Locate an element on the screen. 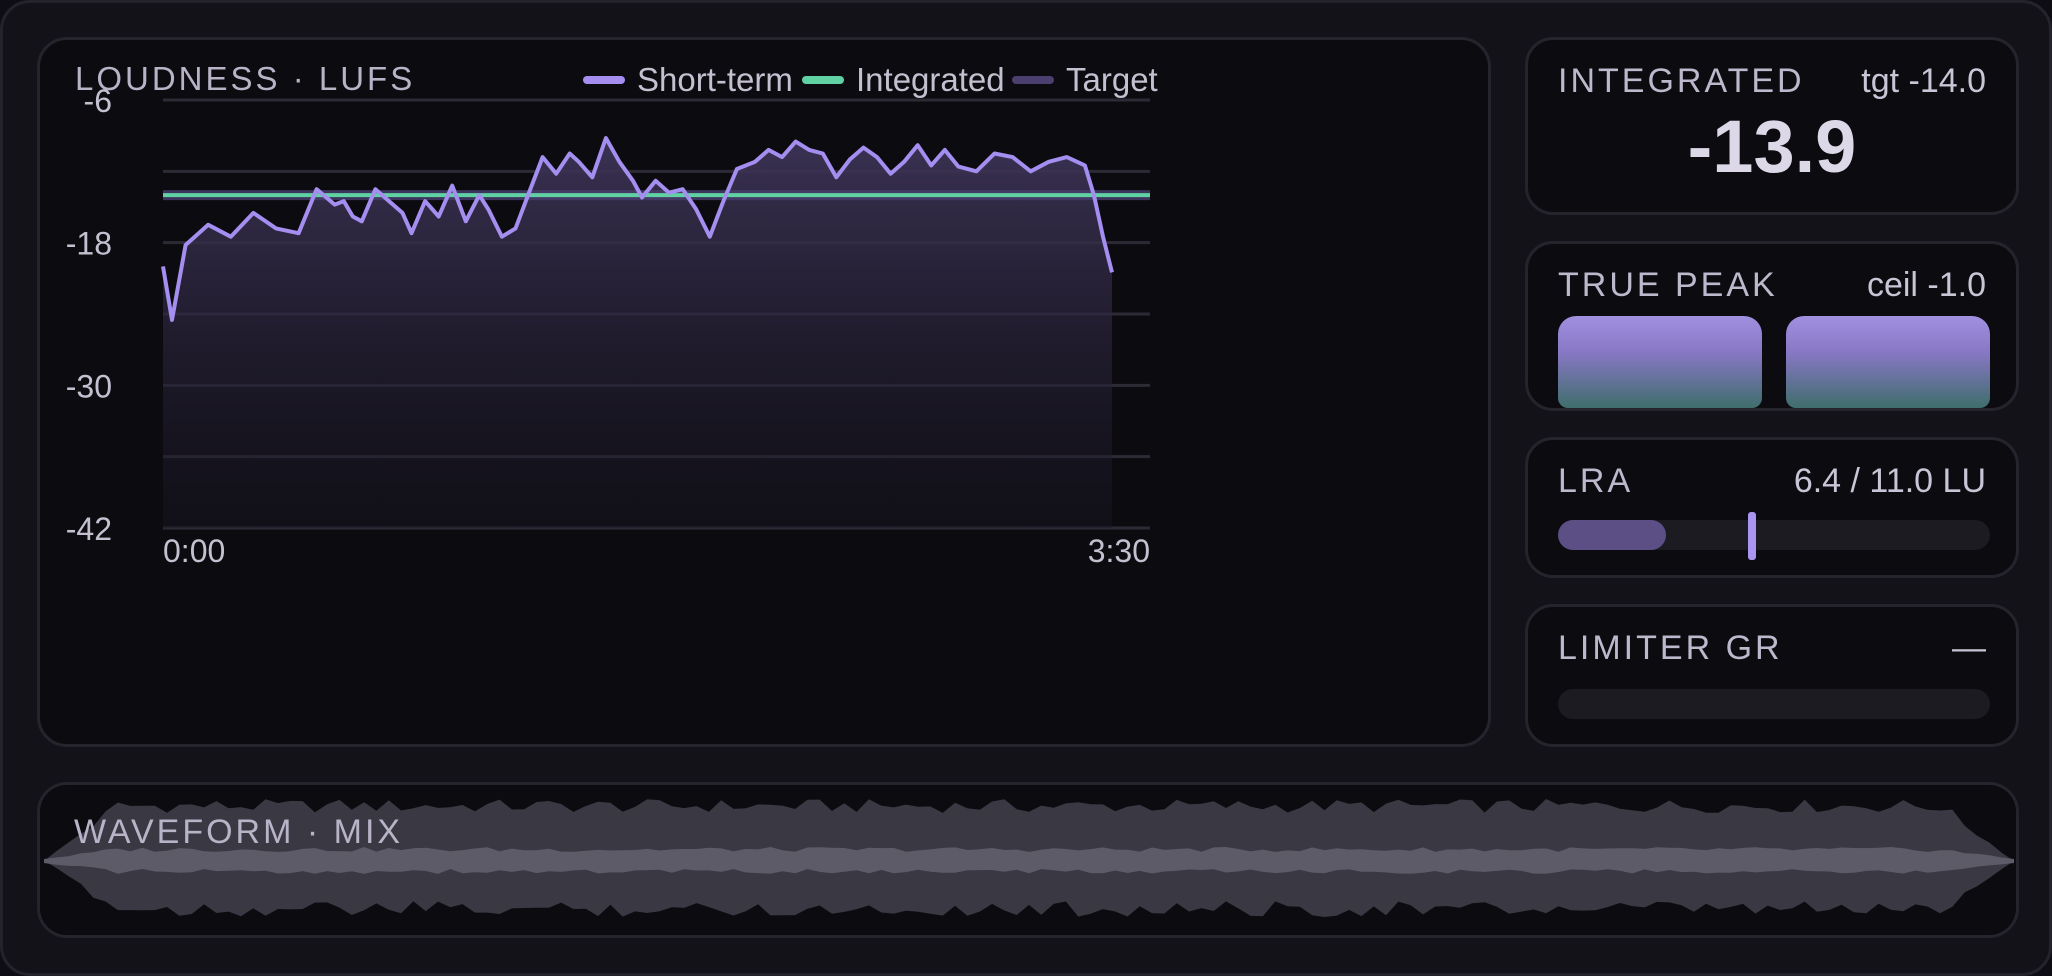  lra-track is located at coordinates (1774, 535).